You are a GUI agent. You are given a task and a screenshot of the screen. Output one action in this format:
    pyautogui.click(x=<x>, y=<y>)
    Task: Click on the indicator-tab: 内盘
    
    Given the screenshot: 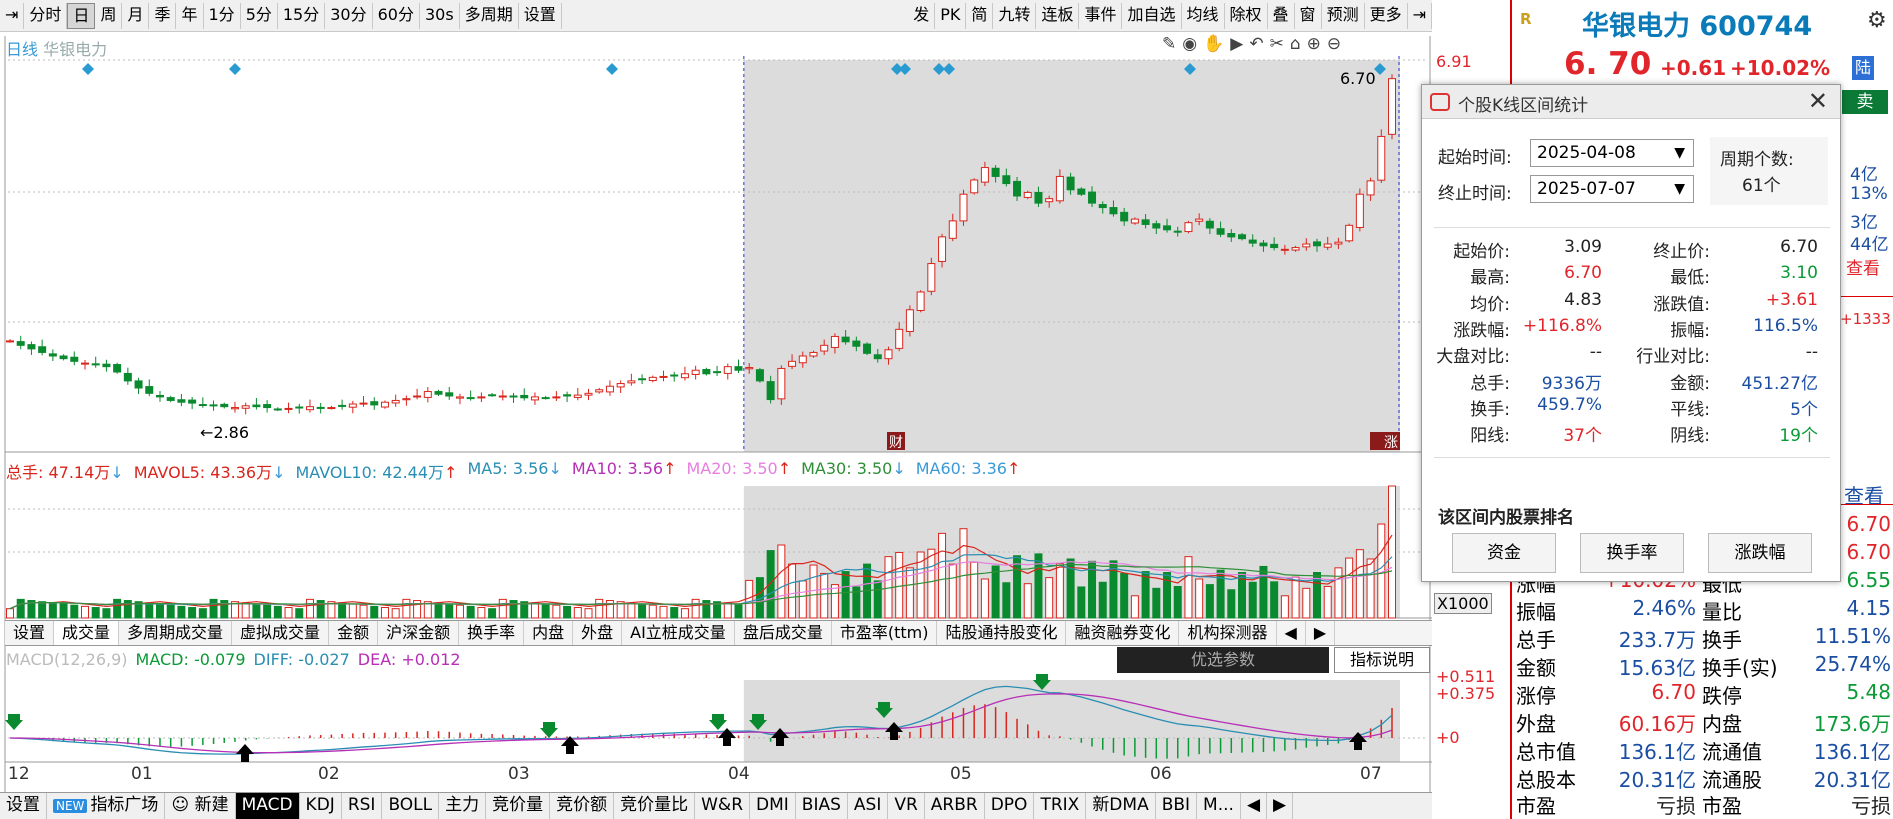 What is the action you would take?
    pyautogui.click(x=549, y=633)
    